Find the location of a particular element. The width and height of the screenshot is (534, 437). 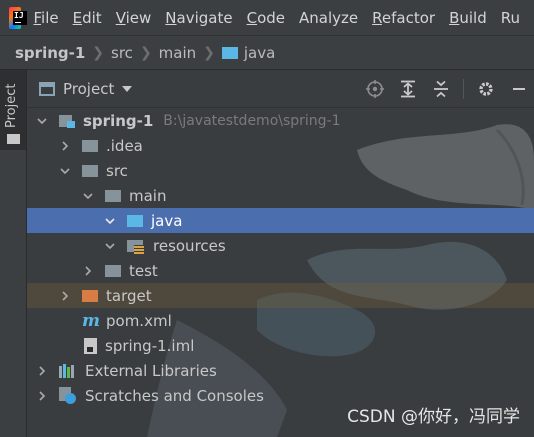

watermark: CSDN @你好，冯同学 is located at coordinates (433, 417).